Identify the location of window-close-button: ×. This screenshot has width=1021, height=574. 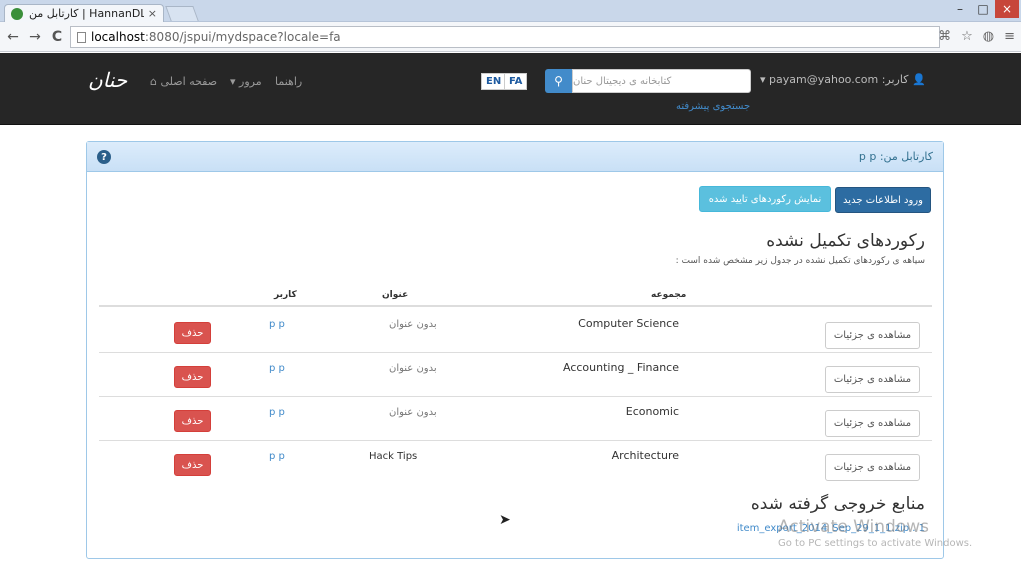
(1007, 9).